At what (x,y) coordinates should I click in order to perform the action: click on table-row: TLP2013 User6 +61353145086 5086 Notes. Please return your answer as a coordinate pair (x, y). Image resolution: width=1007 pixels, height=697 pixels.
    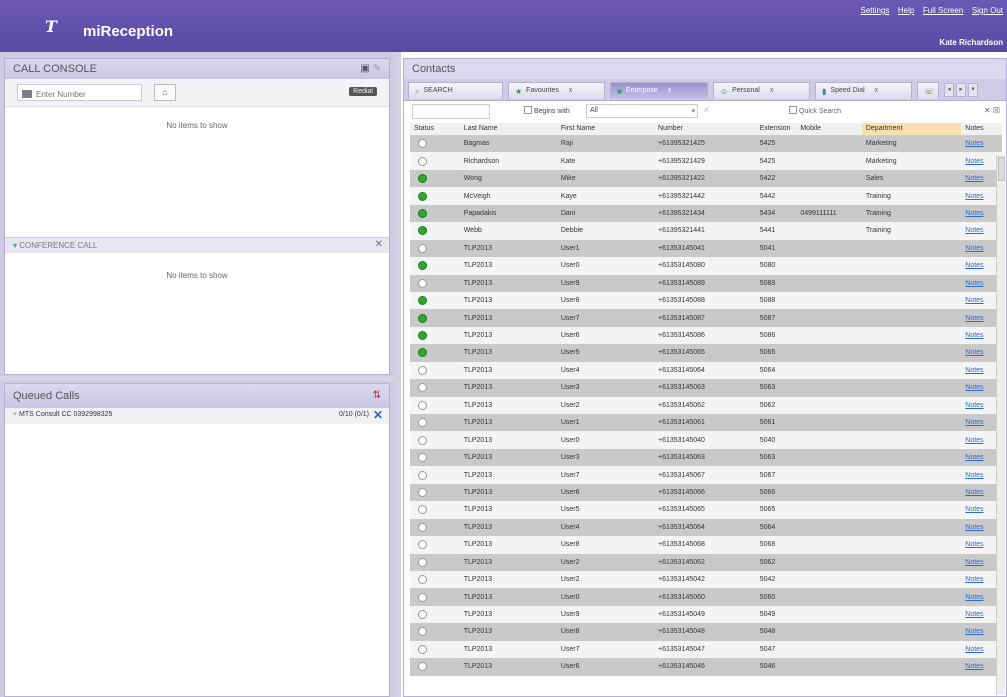
    Looking at the image, I should click on (706, 335).